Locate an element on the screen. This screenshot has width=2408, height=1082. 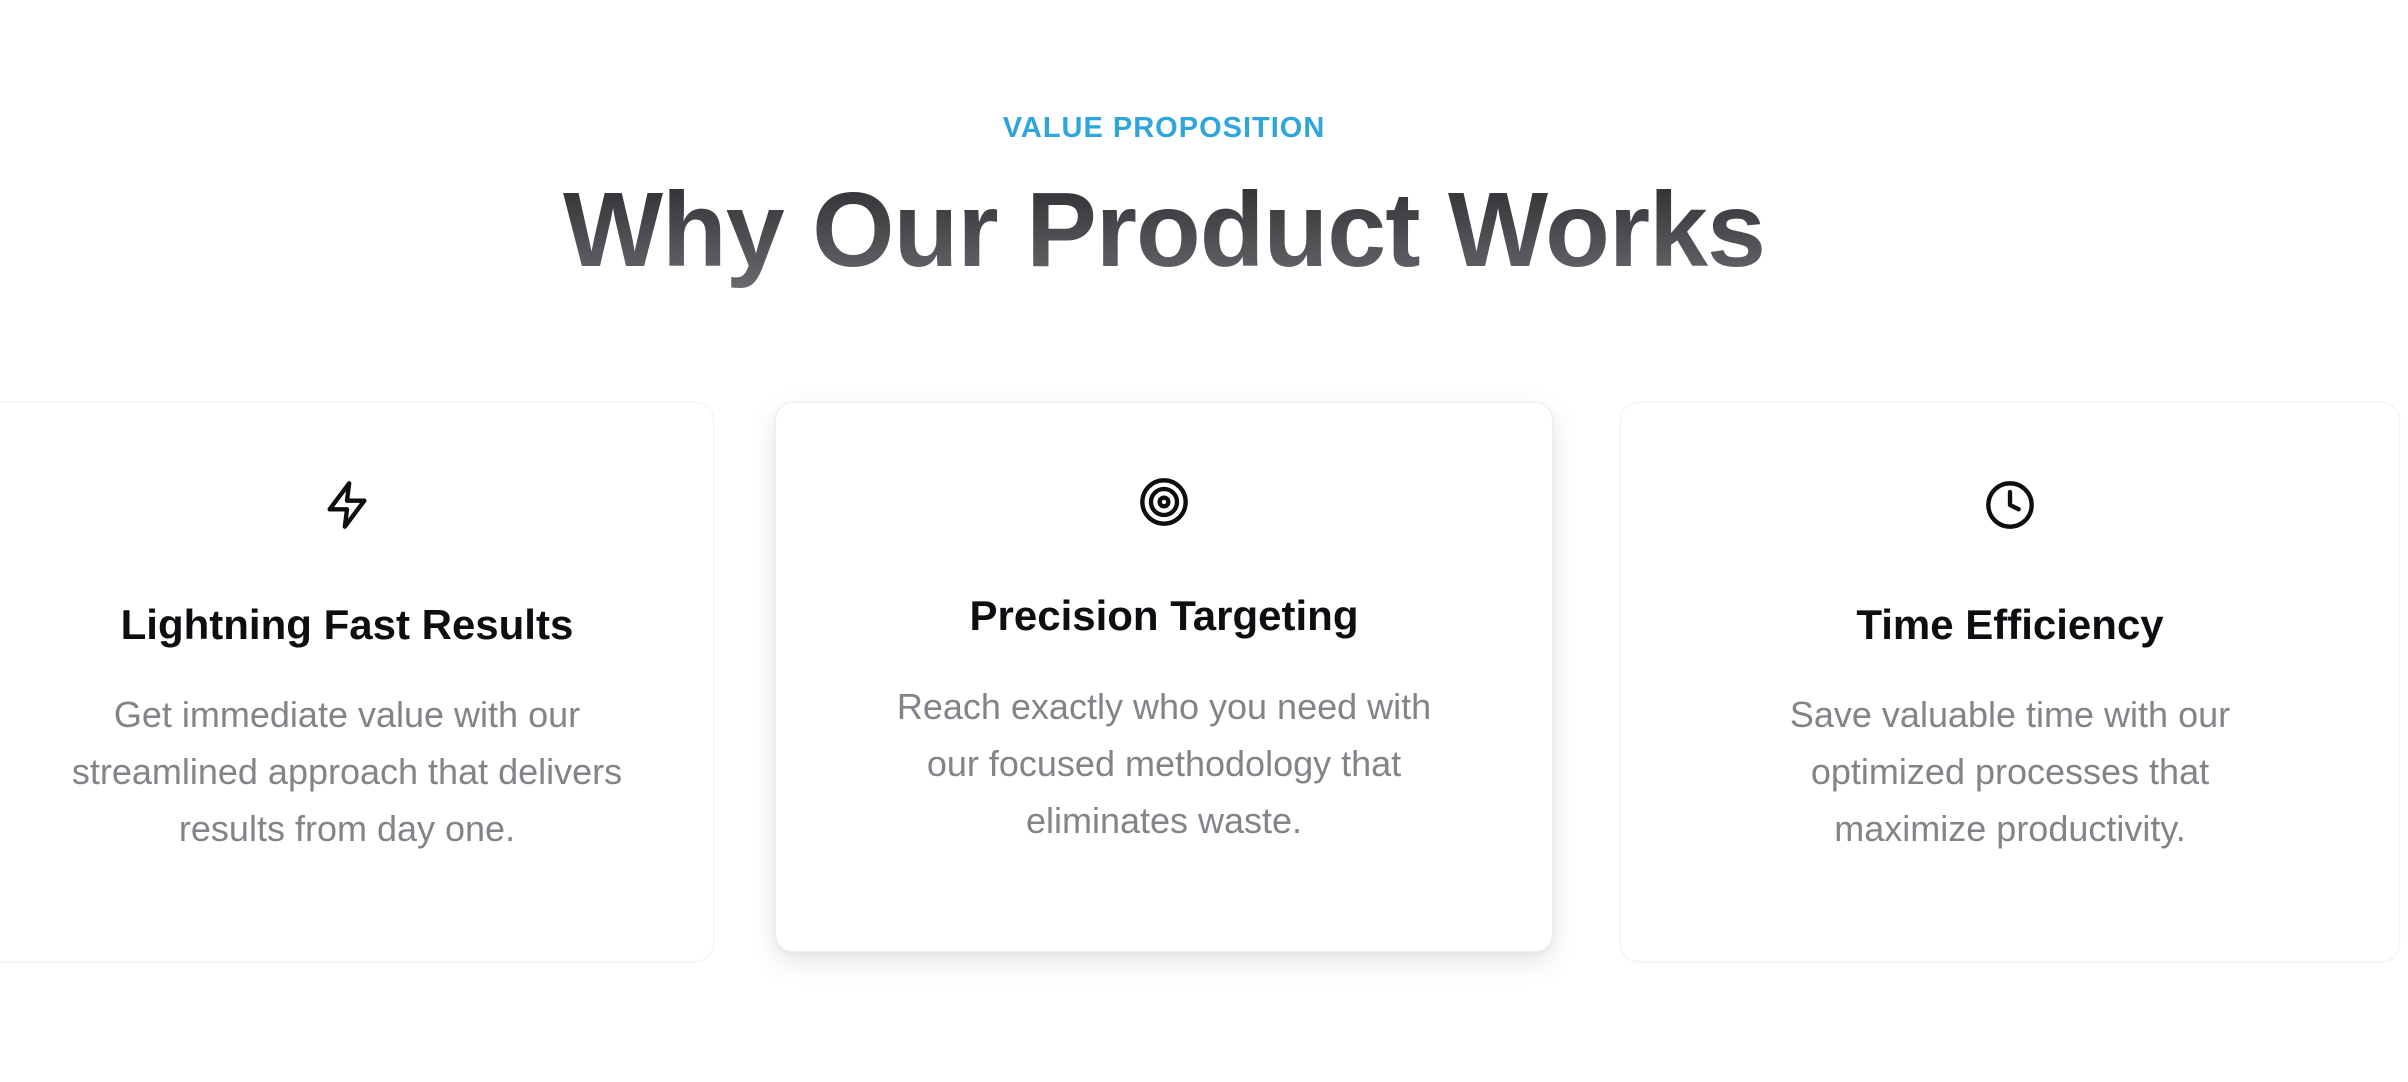
target-icon is located at coordinates (1164, 502).